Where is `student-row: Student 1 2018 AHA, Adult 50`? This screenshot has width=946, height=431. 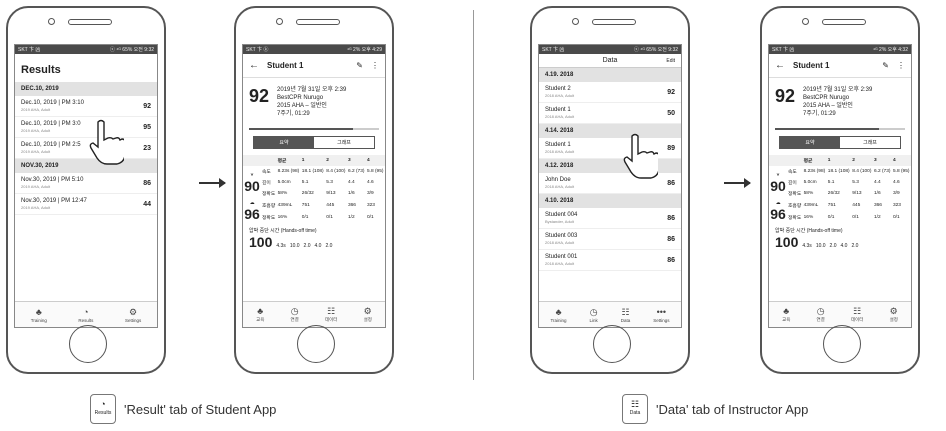 student-row: Student 1 2018 AHA, Adult 50 is located at coordinates (610, 113).